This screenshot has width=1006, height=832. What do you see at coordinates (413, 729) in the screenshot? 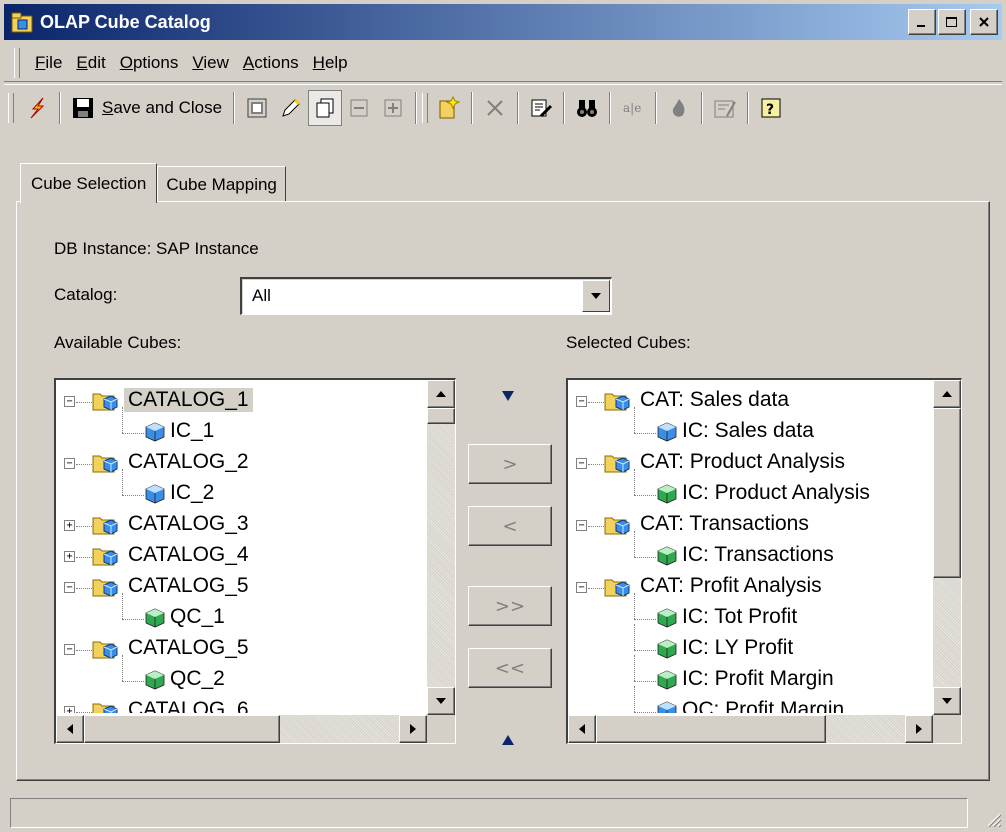
I see `available-scroll-right-button` at bounding box center [413, 729].